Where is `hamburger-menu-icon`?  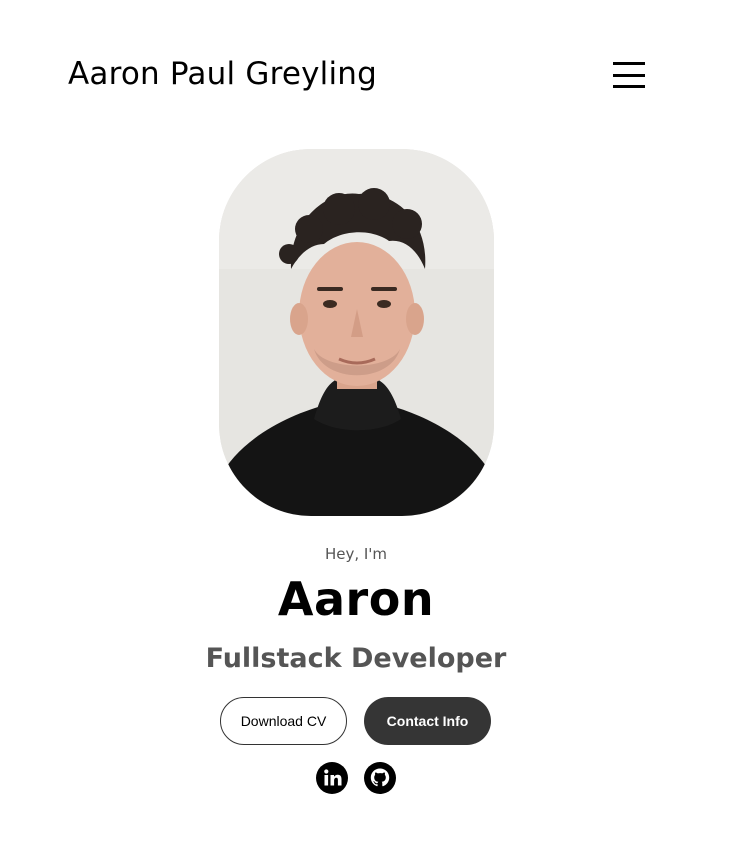
hamburger-menu-icon is located at coordinates (629, 75).